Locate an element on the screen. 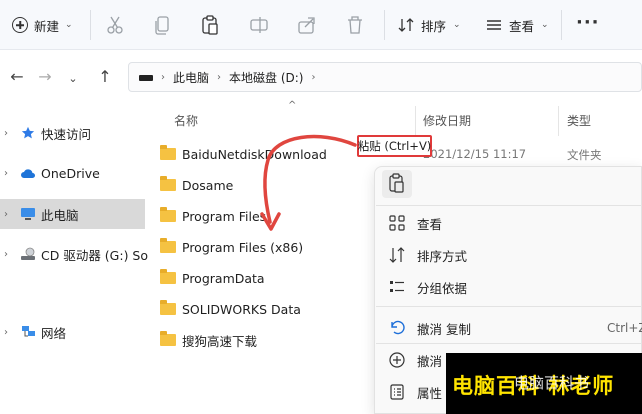 Image resolution: width=642 pixels, height=414 pixels. file-row-programdata: ProgramData is located at coordinates (260, 278).